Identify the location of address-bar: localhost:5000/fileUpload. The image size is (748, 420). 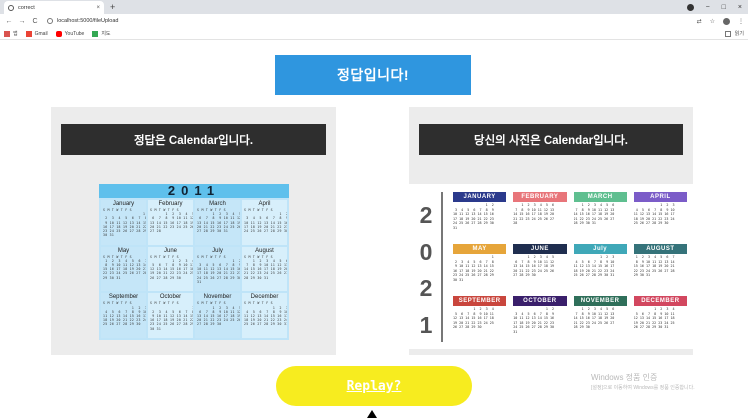
(82, 21).